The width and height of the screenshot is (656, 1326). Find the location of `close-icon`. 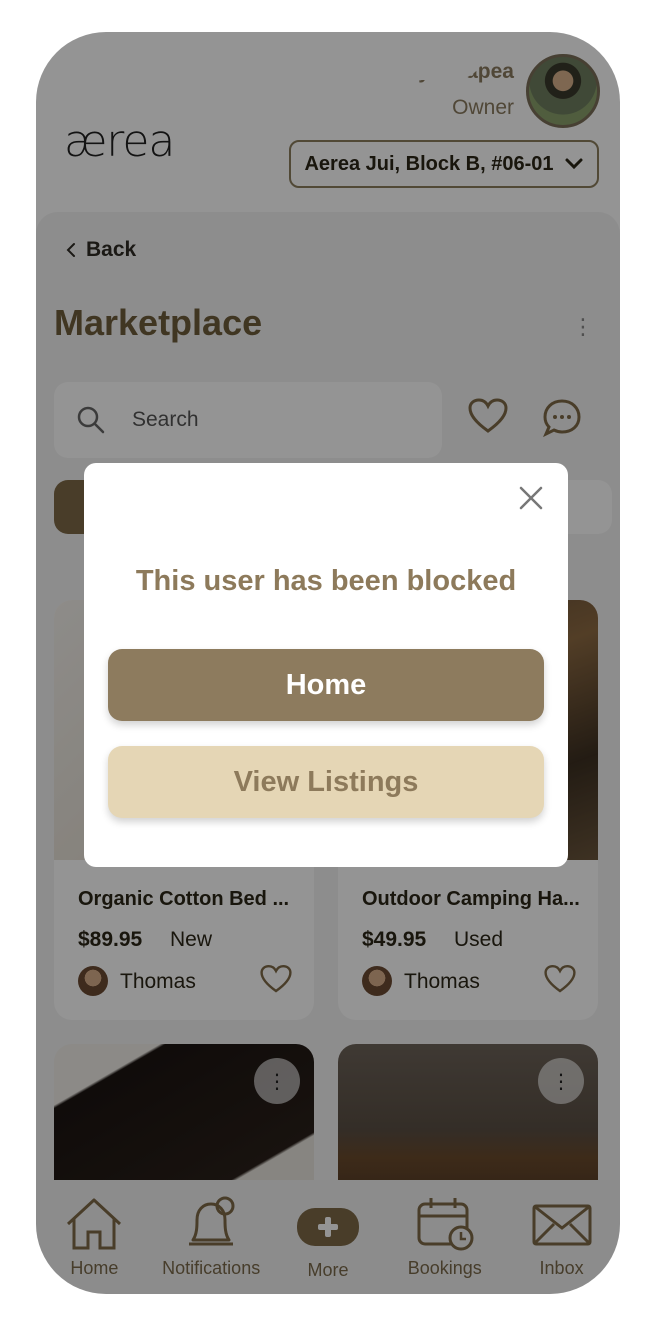

close-icon is located at coordinates (531, 498).